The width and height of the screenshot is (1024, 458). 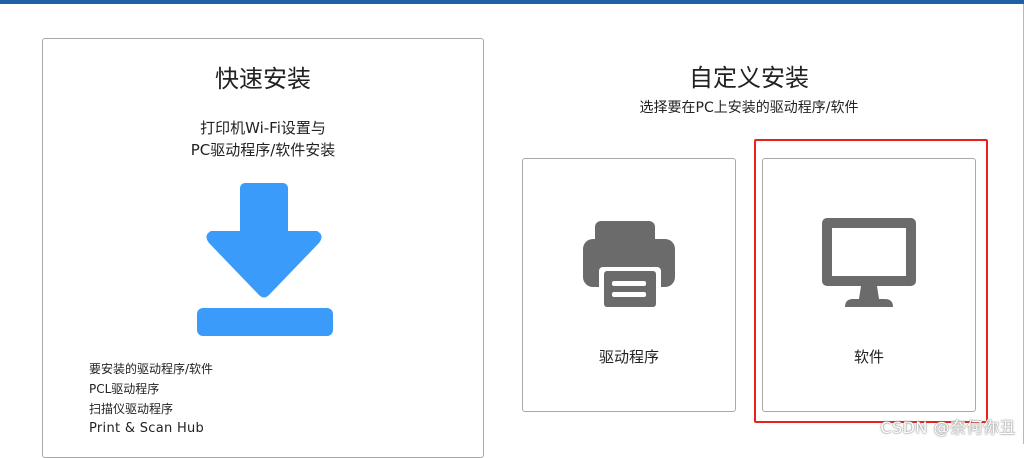 I want to click on software-card-button: 软件, so click(x=869, y=285).